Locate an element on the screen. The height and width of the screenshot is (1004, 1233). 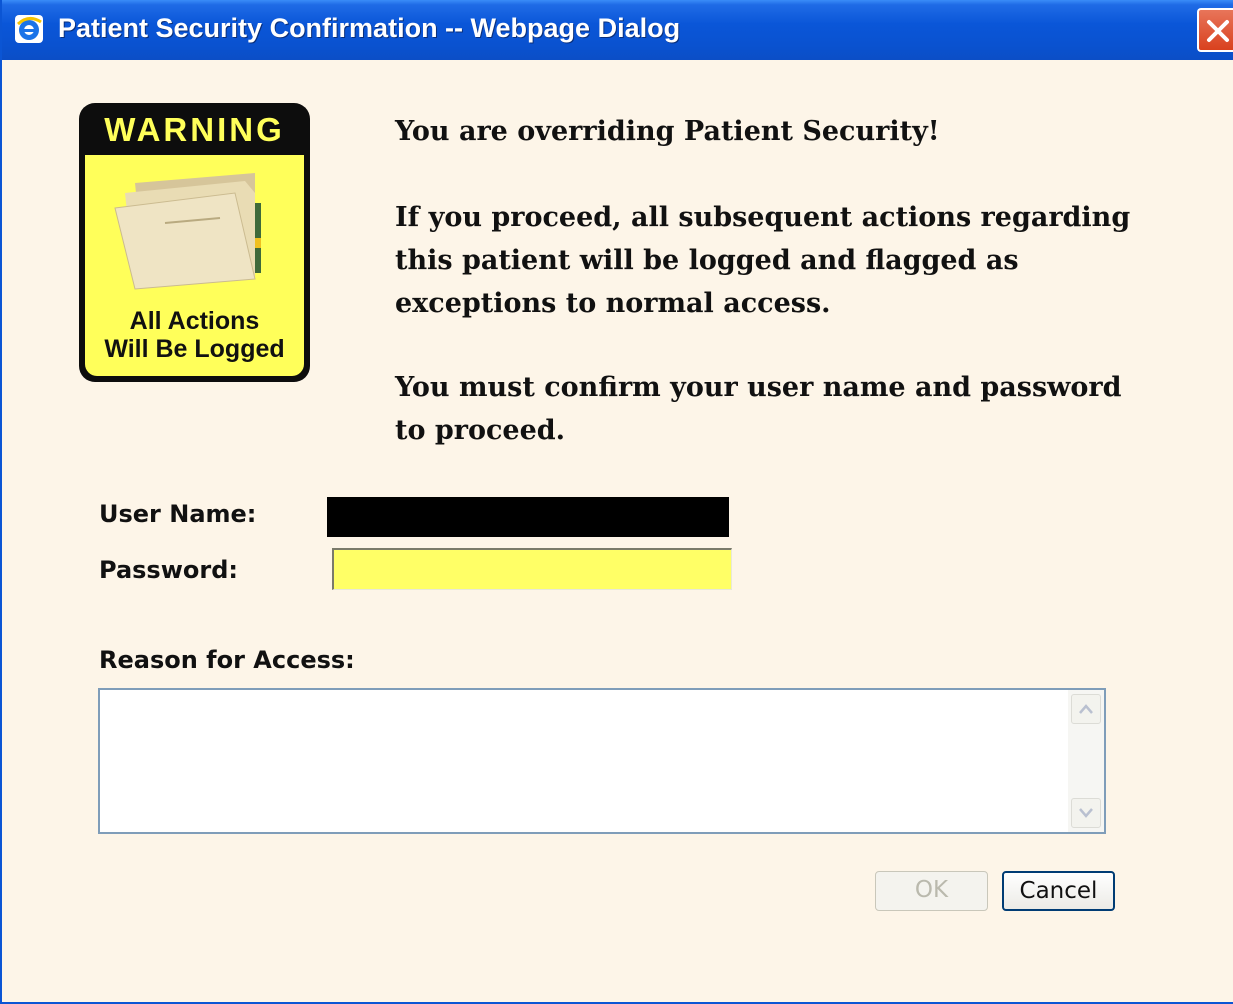
user-name-label: User Name: is located at coordinates (178, 514).